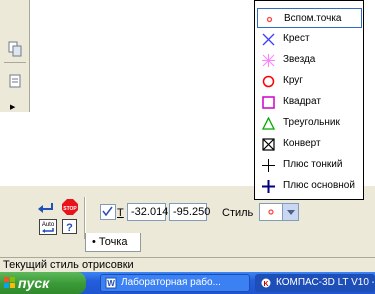  Describe the element at coordinates (309, 81) in the screenshot. I see `style-option-circle: Круг` at that location.